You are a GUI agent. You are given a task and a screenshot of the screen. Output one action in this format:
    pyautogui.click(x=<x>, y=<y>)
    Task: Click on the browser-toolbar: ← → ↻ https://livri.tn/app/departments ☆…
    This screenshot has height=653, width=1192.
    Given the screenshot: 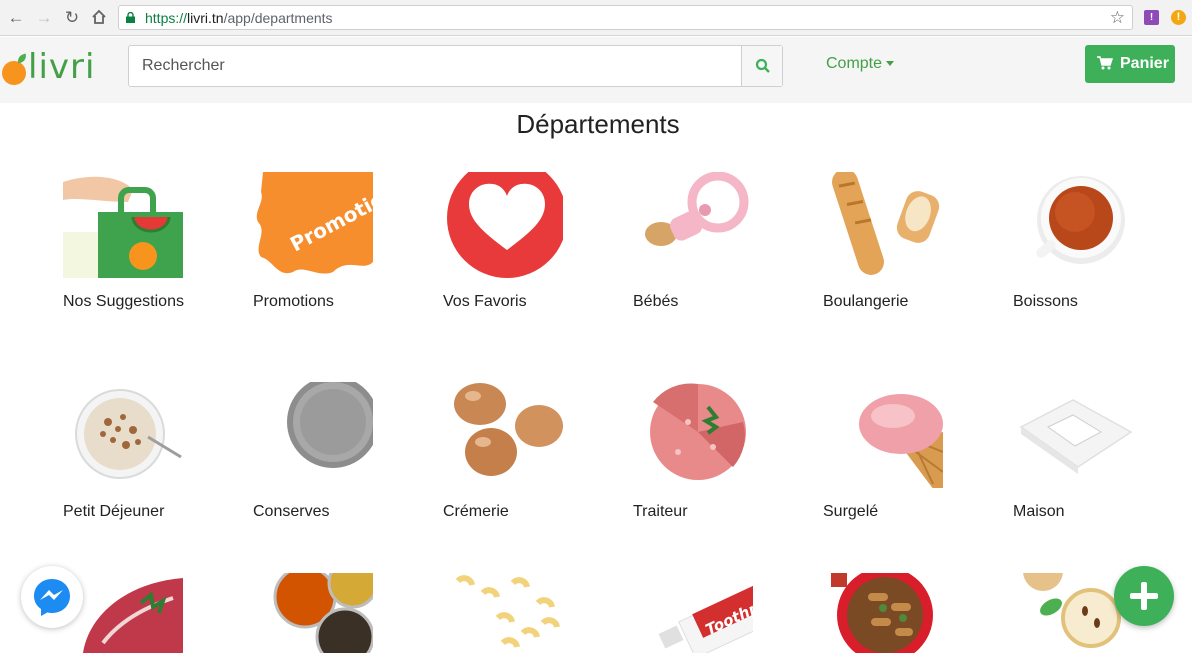 What is the action you would take?
    pyautogui.click(x=596, y=18)
    